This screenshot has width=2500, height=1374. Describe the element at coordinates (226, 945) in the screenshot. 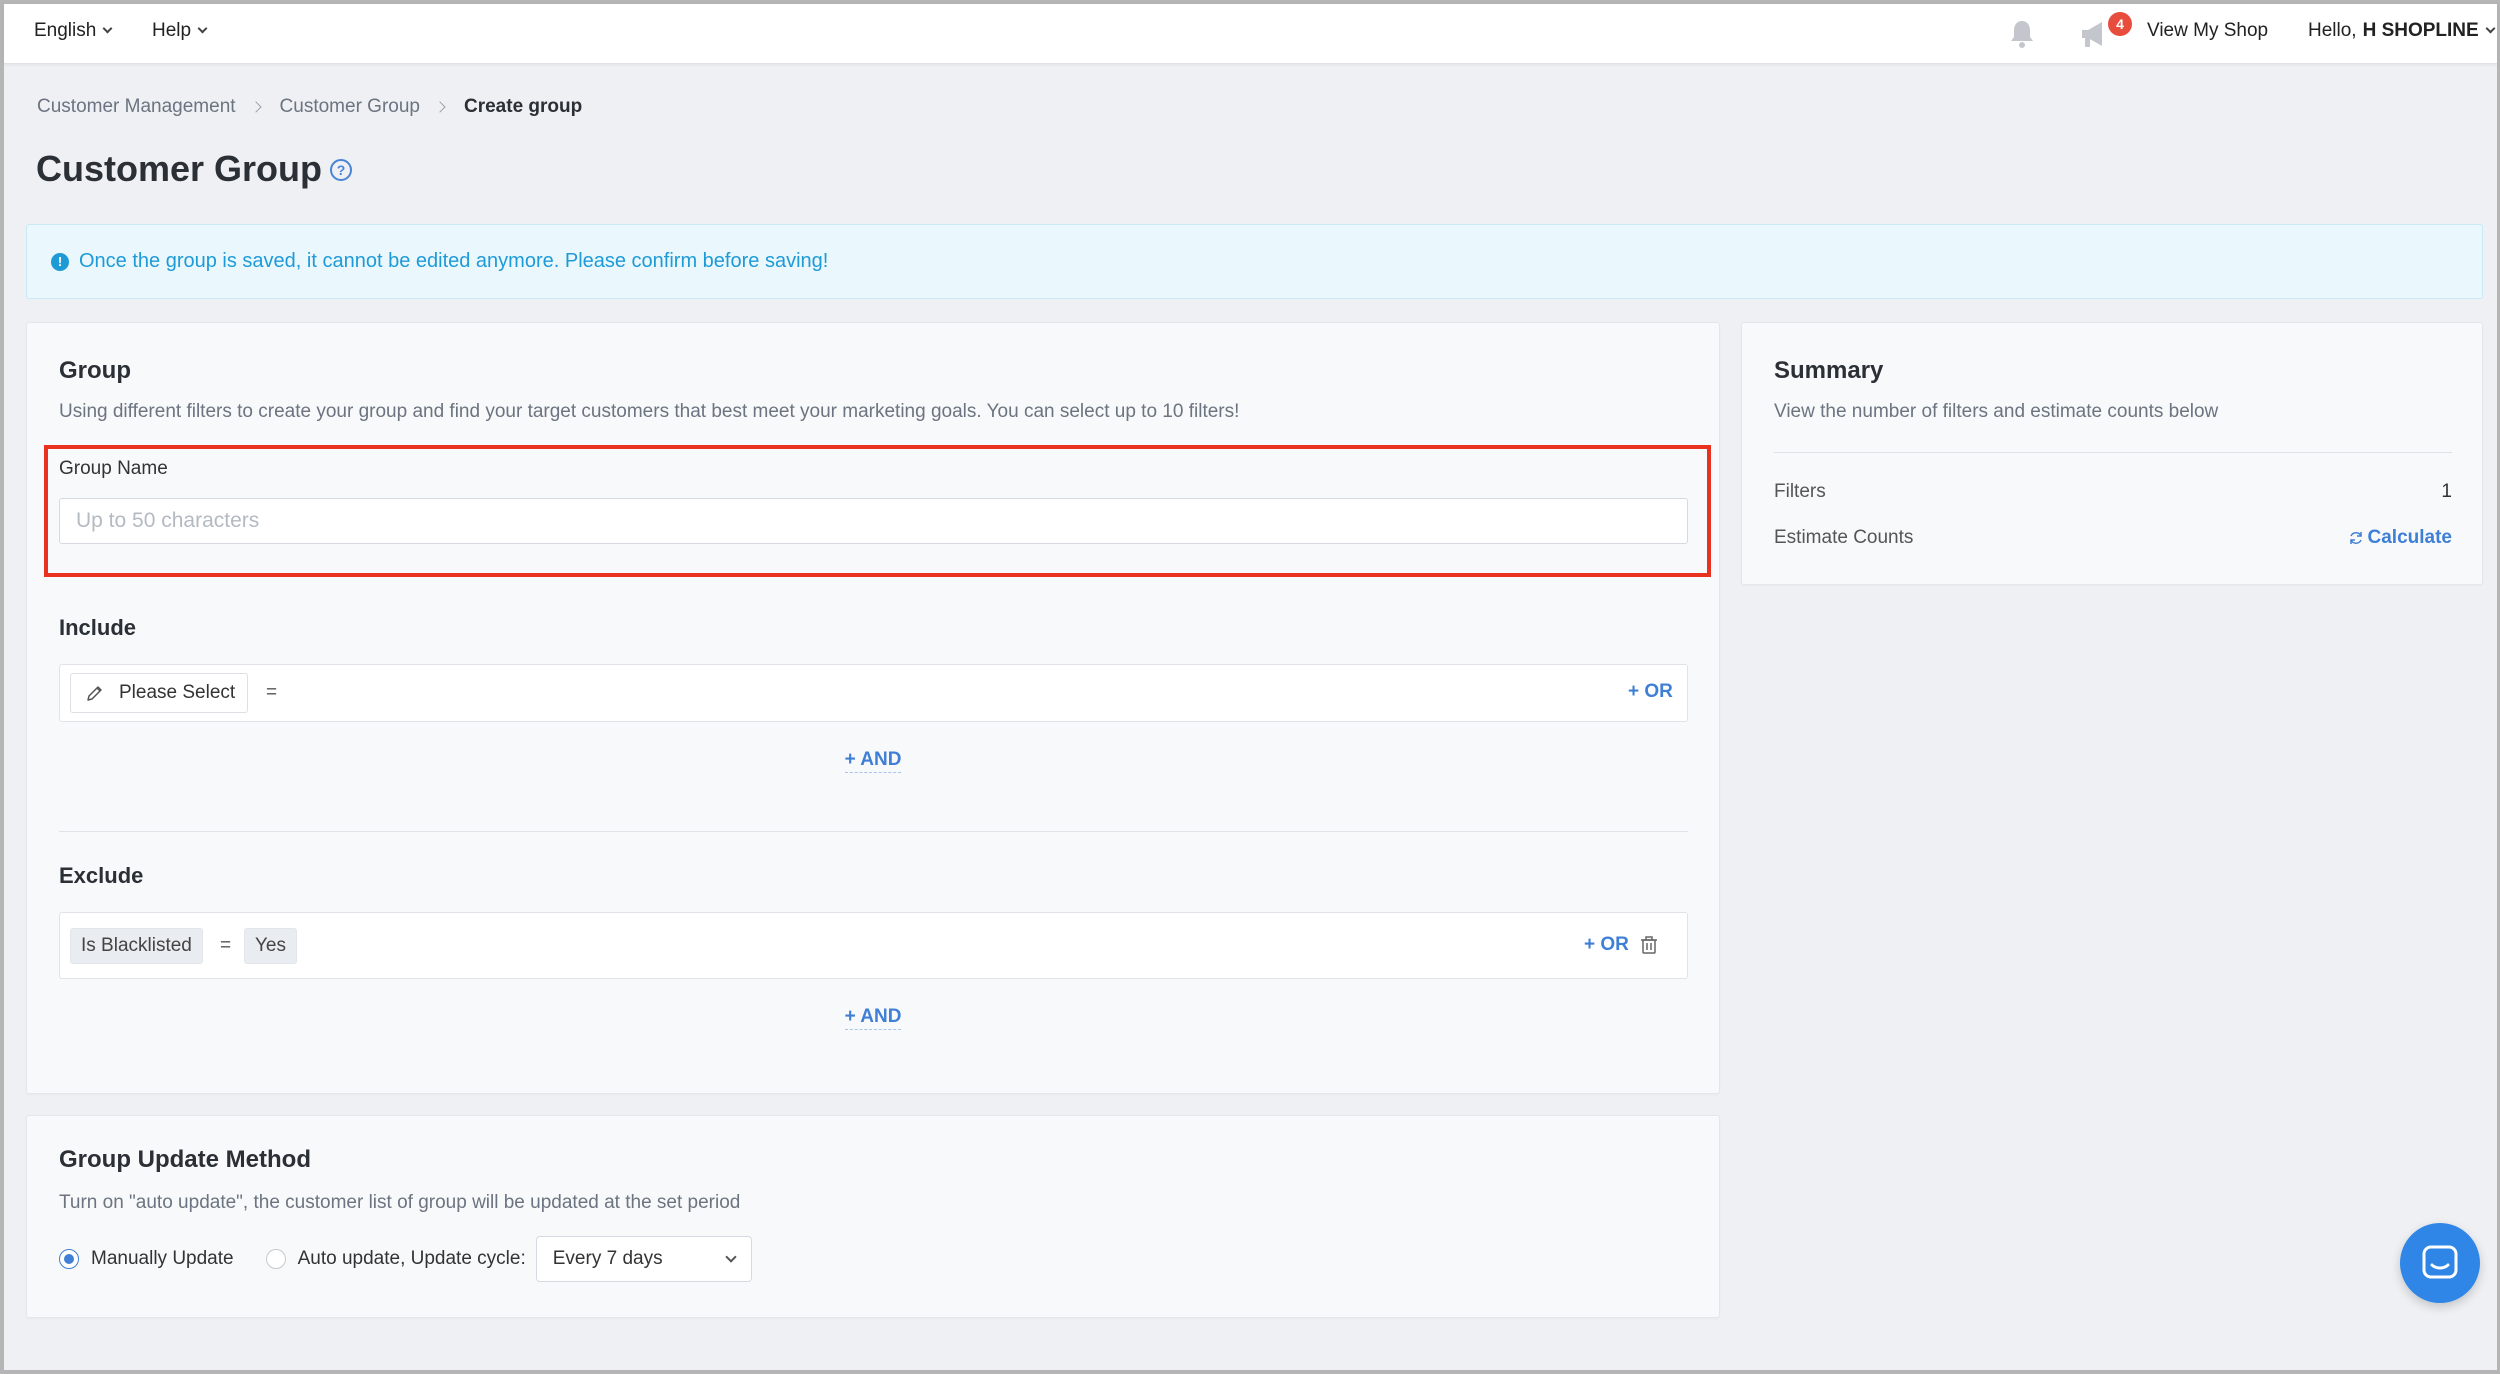

I see `exclude-operator: =` at that location.